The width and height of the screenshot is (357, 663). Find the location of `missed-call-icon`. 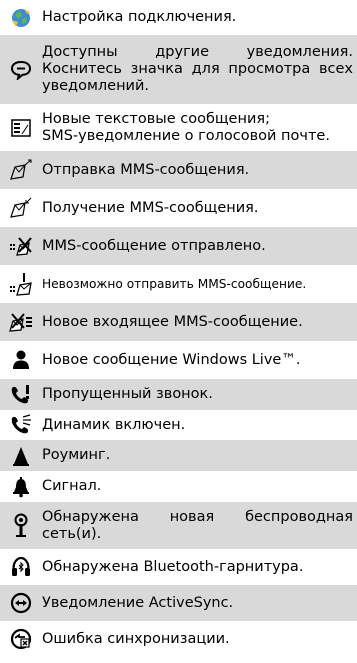

missed-call-icon is located at coordinates (21, 395).